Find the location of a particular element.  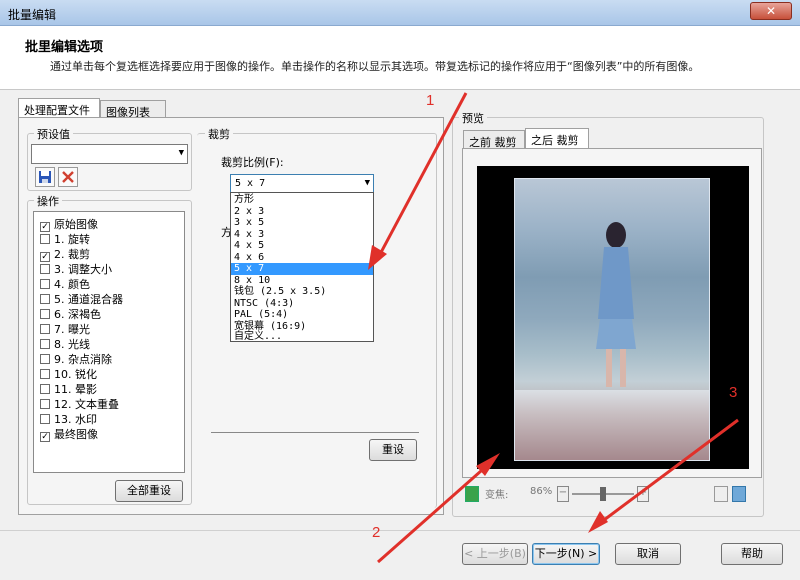

annotation-2: 2 is located at coordinates (376, 532).